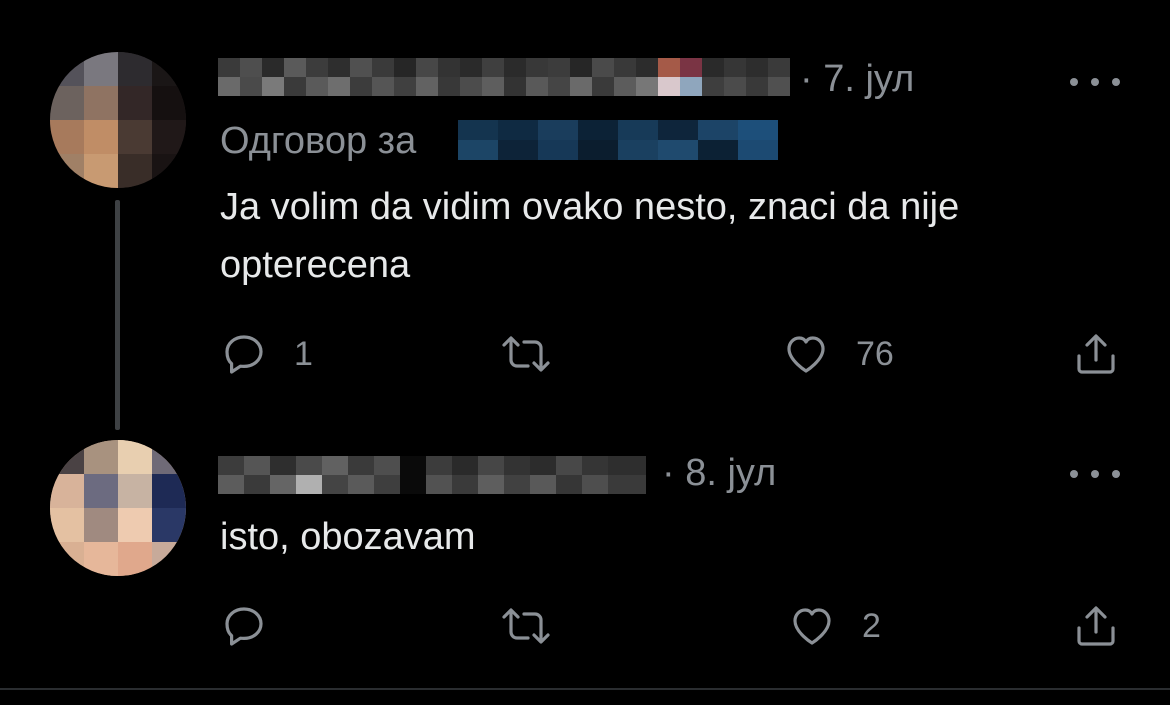 This screenshot has height=705, width=1170. Describe the element at coordinates (875, 353) in the screenshot. I see `like-count: 76` at that location.